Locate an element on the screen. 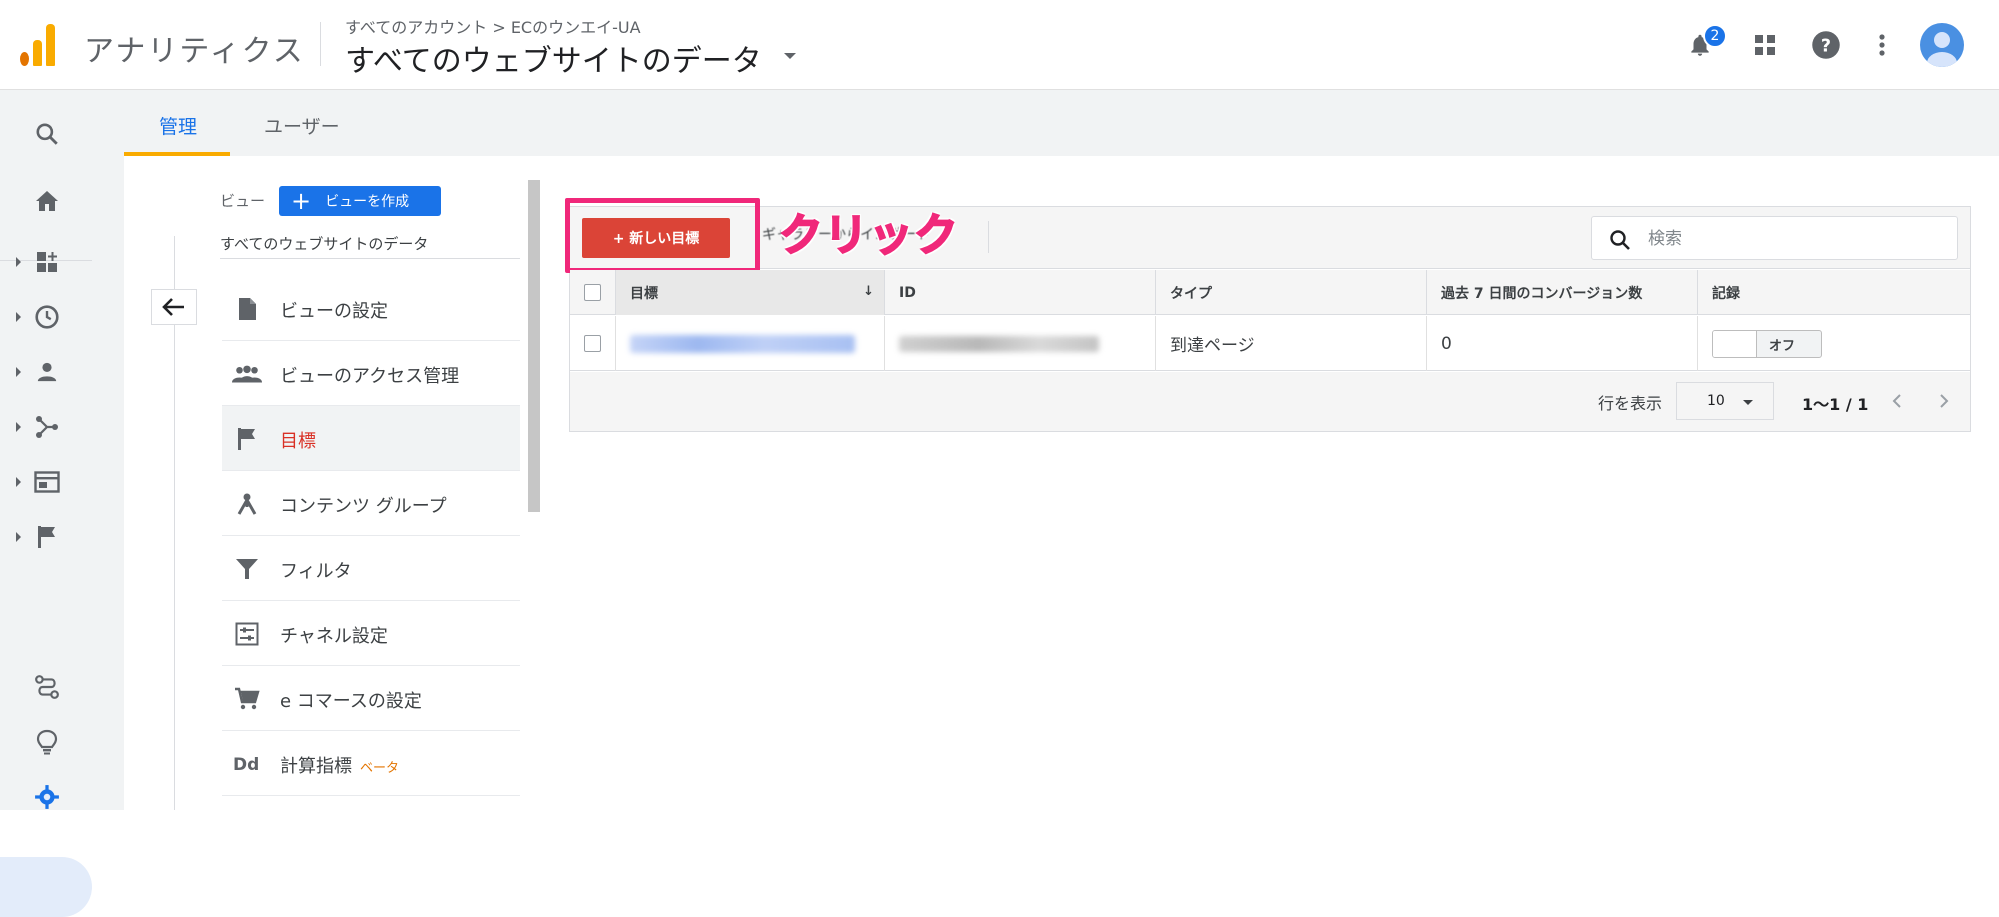  tab-user: ユーザー is located at coordinates (302, 125).